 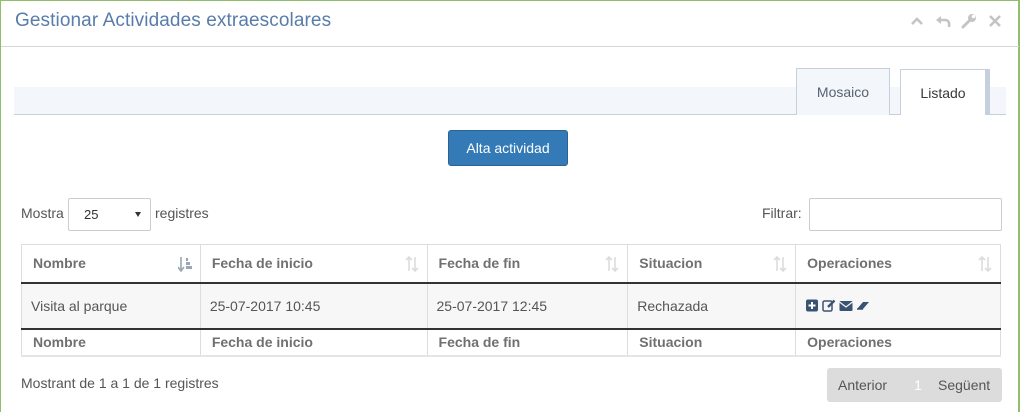 What do you see at coordinates (846, 305) in the screenshot?
I see `envelope-icon` at bounding box center [846, 305].